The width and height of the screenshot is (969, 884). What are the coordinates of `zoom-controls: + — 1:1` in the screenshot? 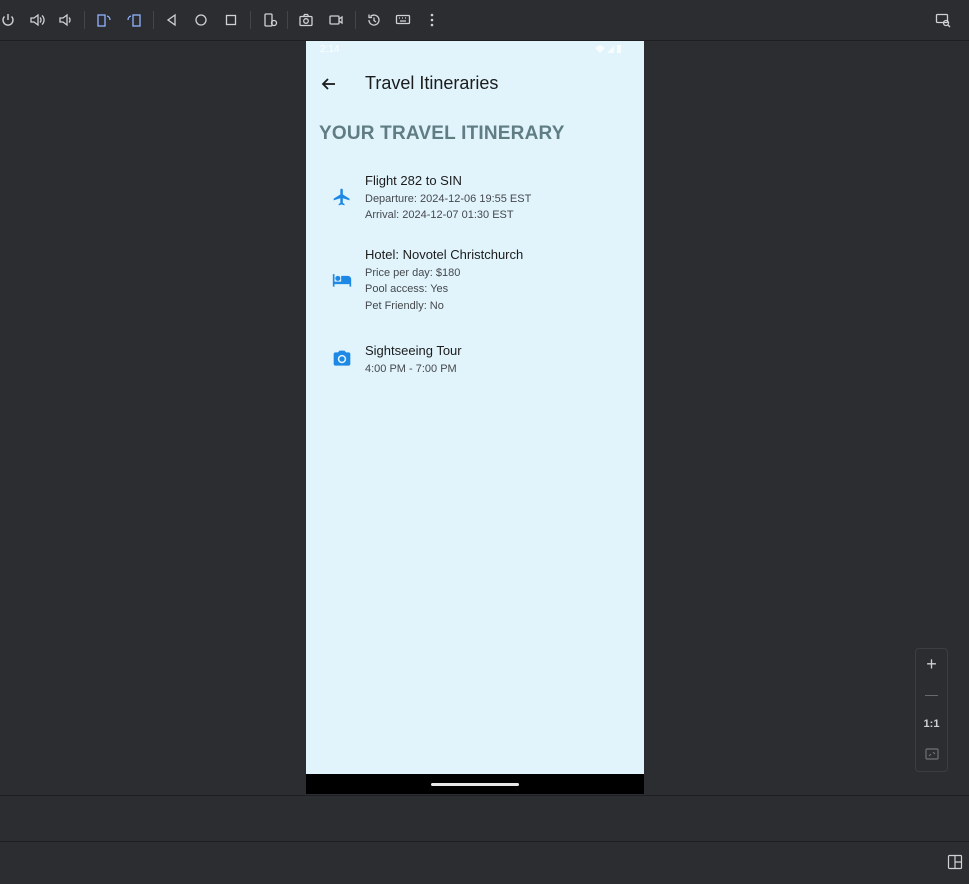 It's located at (931, 710).